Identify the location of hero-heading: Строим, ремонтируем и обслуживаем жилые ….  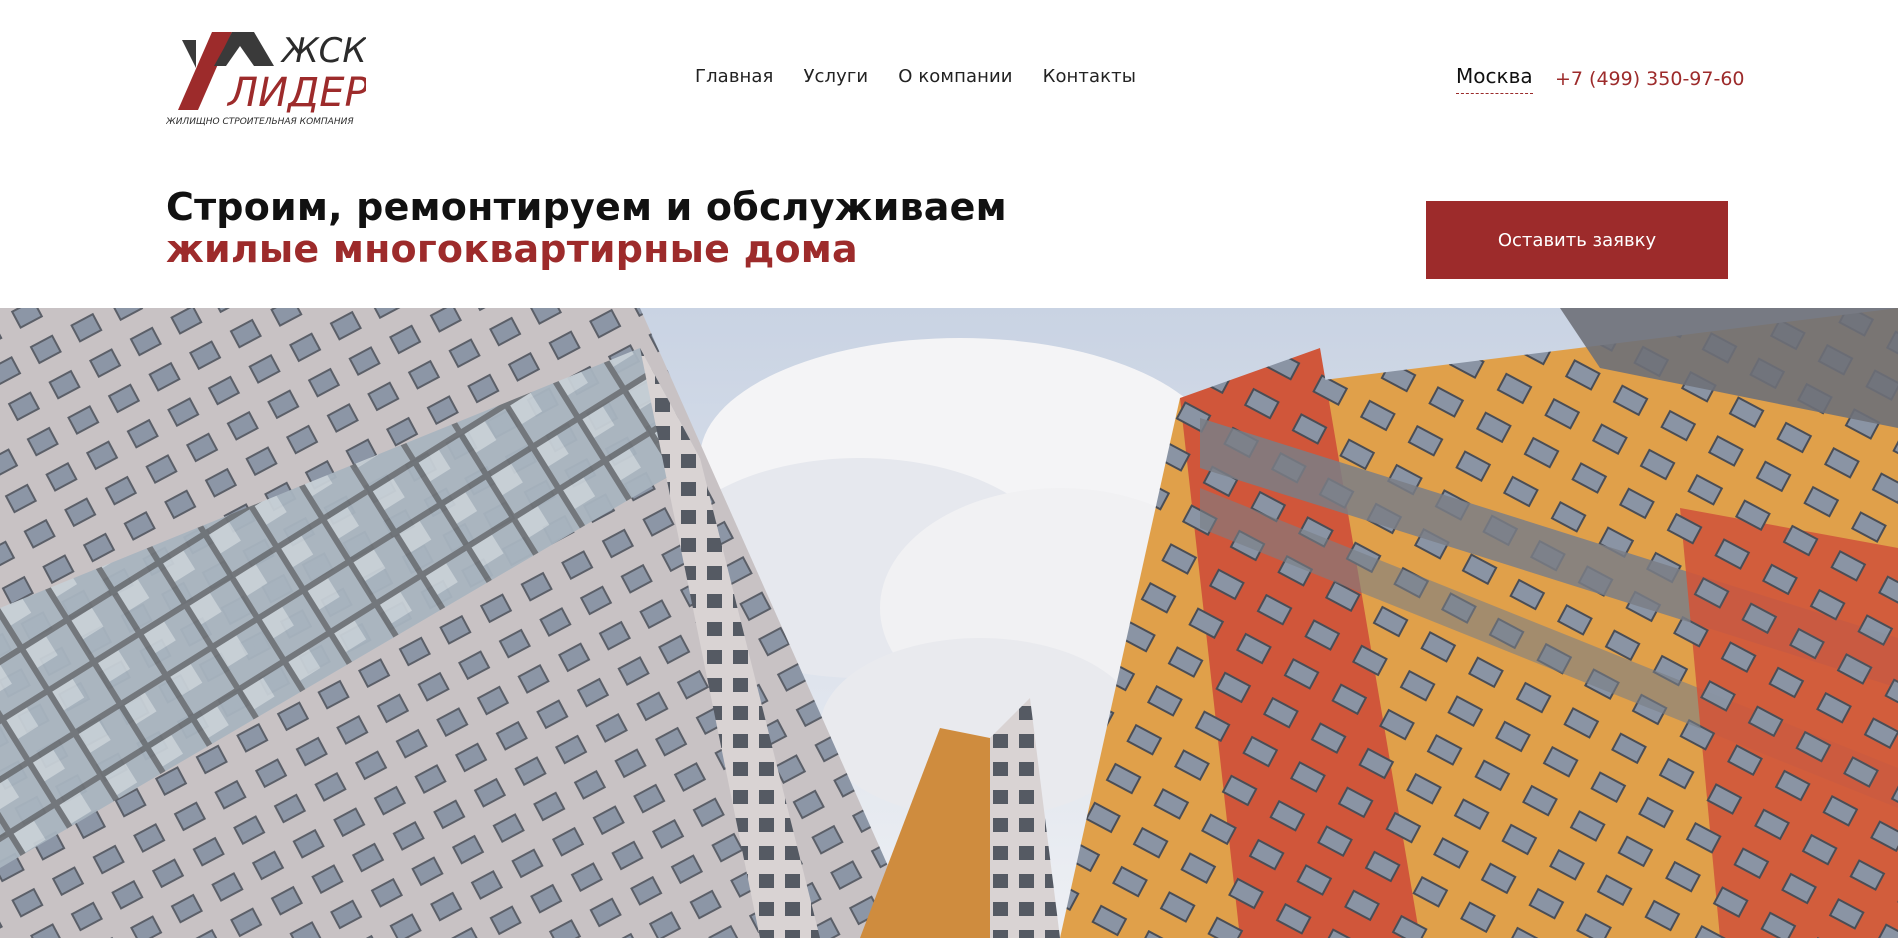
(586, 228).